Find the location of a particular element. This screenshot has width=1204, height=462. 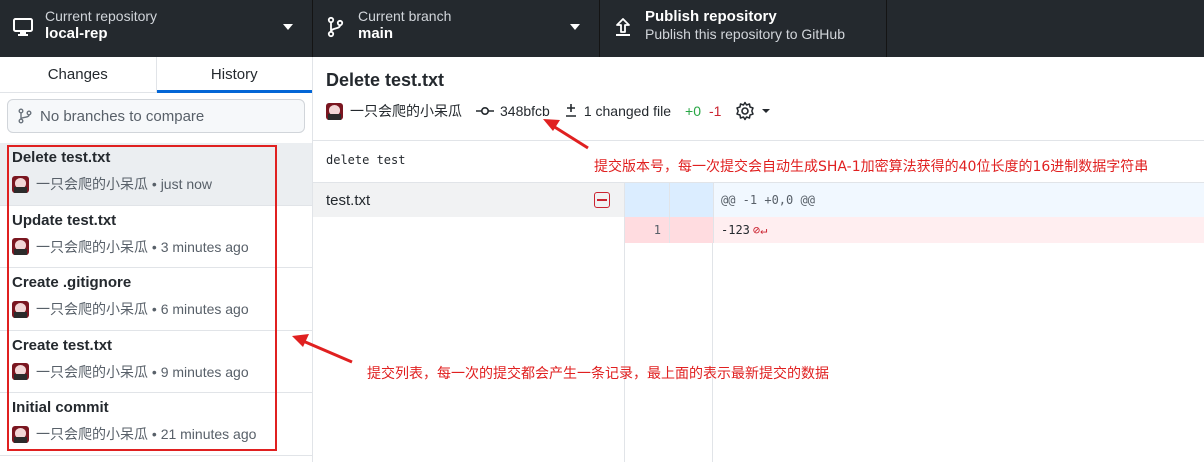

avatar is located at coordinates (334, 111).